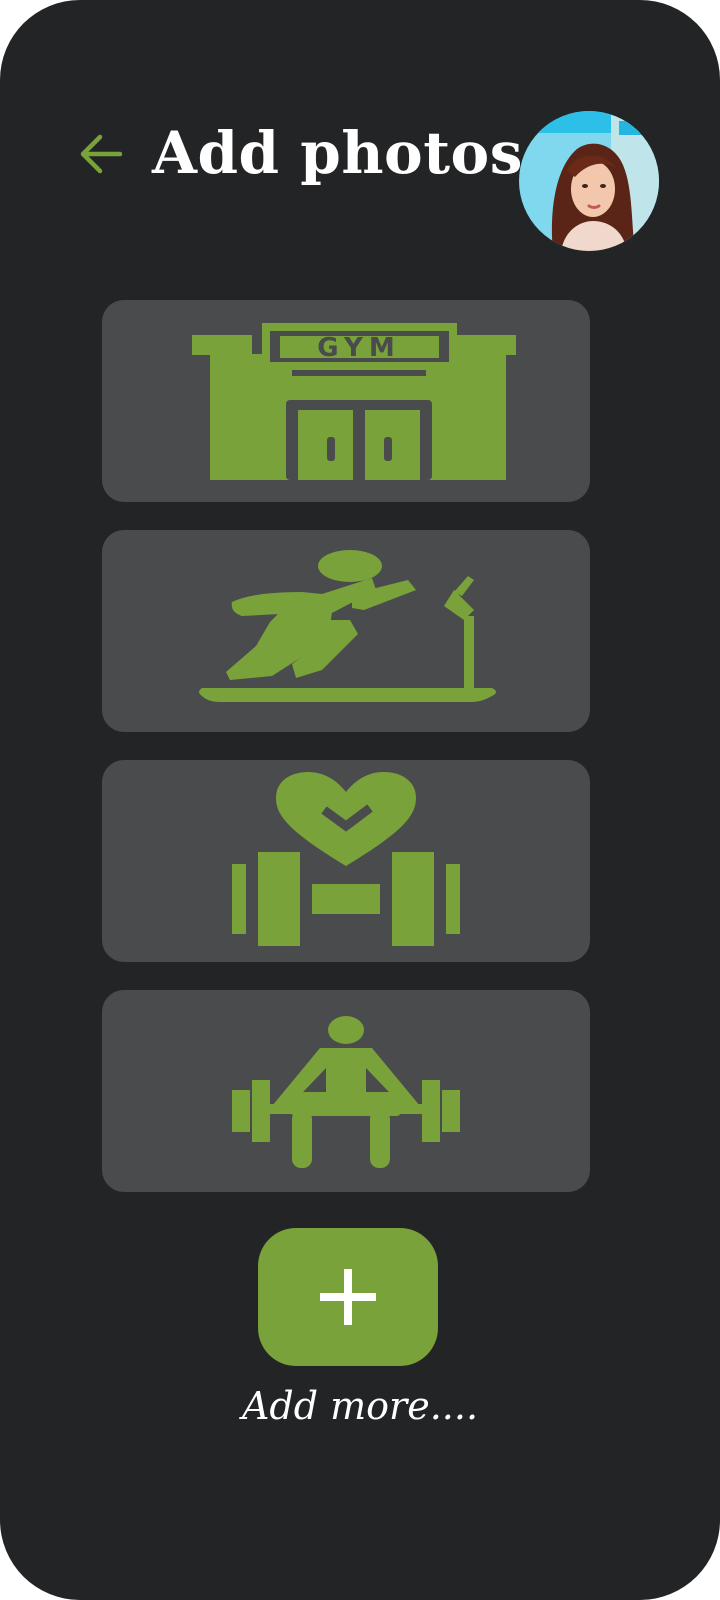  I want to click on treadmill-runner-icon, so click(347, 626).